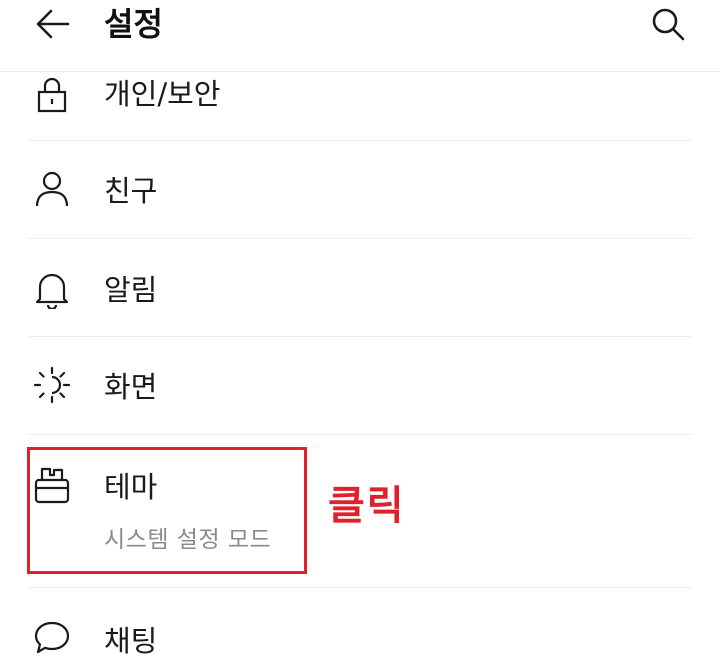 The image size is (720, 664). Describe the element at coordinates (360, 107) in the screenshot. I see `menu-item-privacy-security: 개인/보안` at that location.